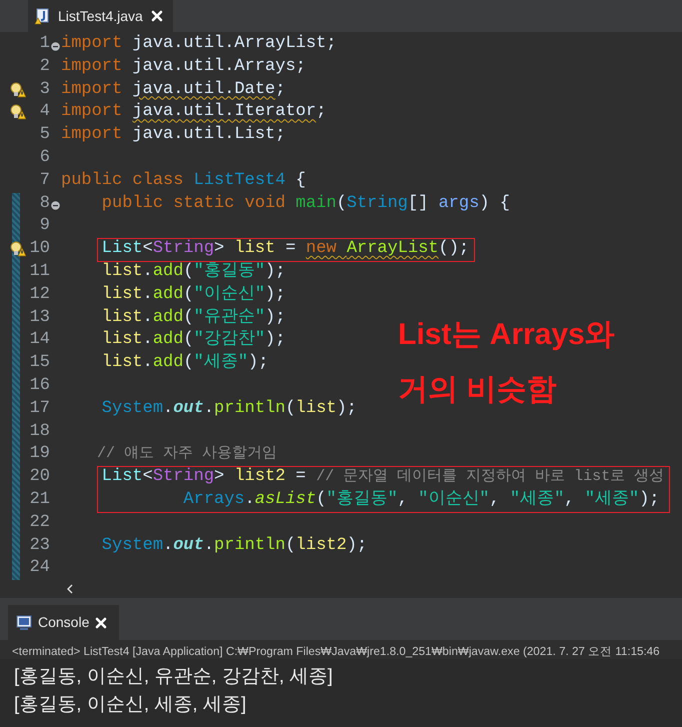 This screenshot has height=727, width=682. I want to click on console-output-line: [홍길동, 이순신, 세종, 세종], so click(131, 705).